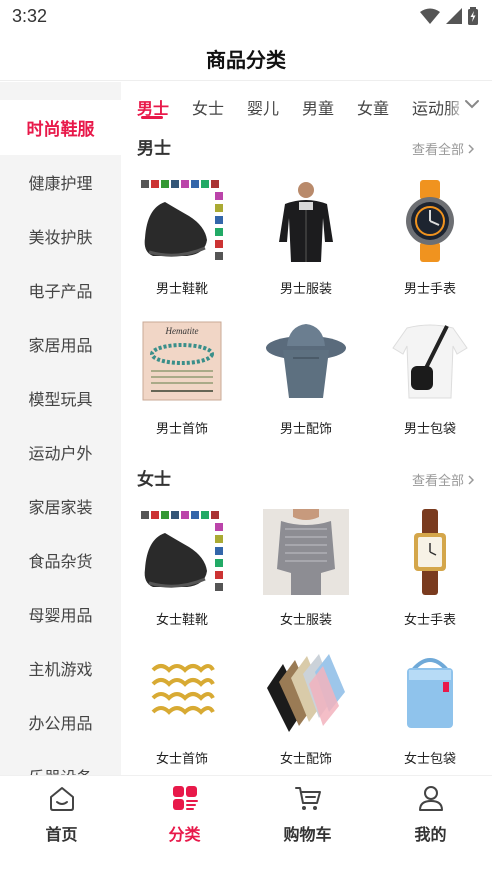 The image size is (492, 875). What do you see at coordinates (454, 16) in the screenshot?
I see `signal-icon` at bounding box center [454, 16].